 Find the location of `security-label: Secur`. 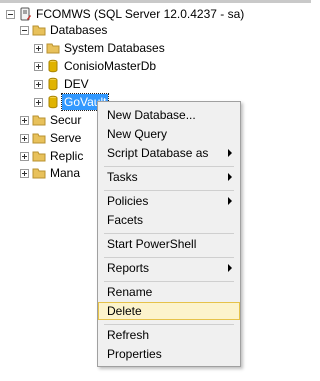

security-label: Secur is located at coordinates (66, 120).